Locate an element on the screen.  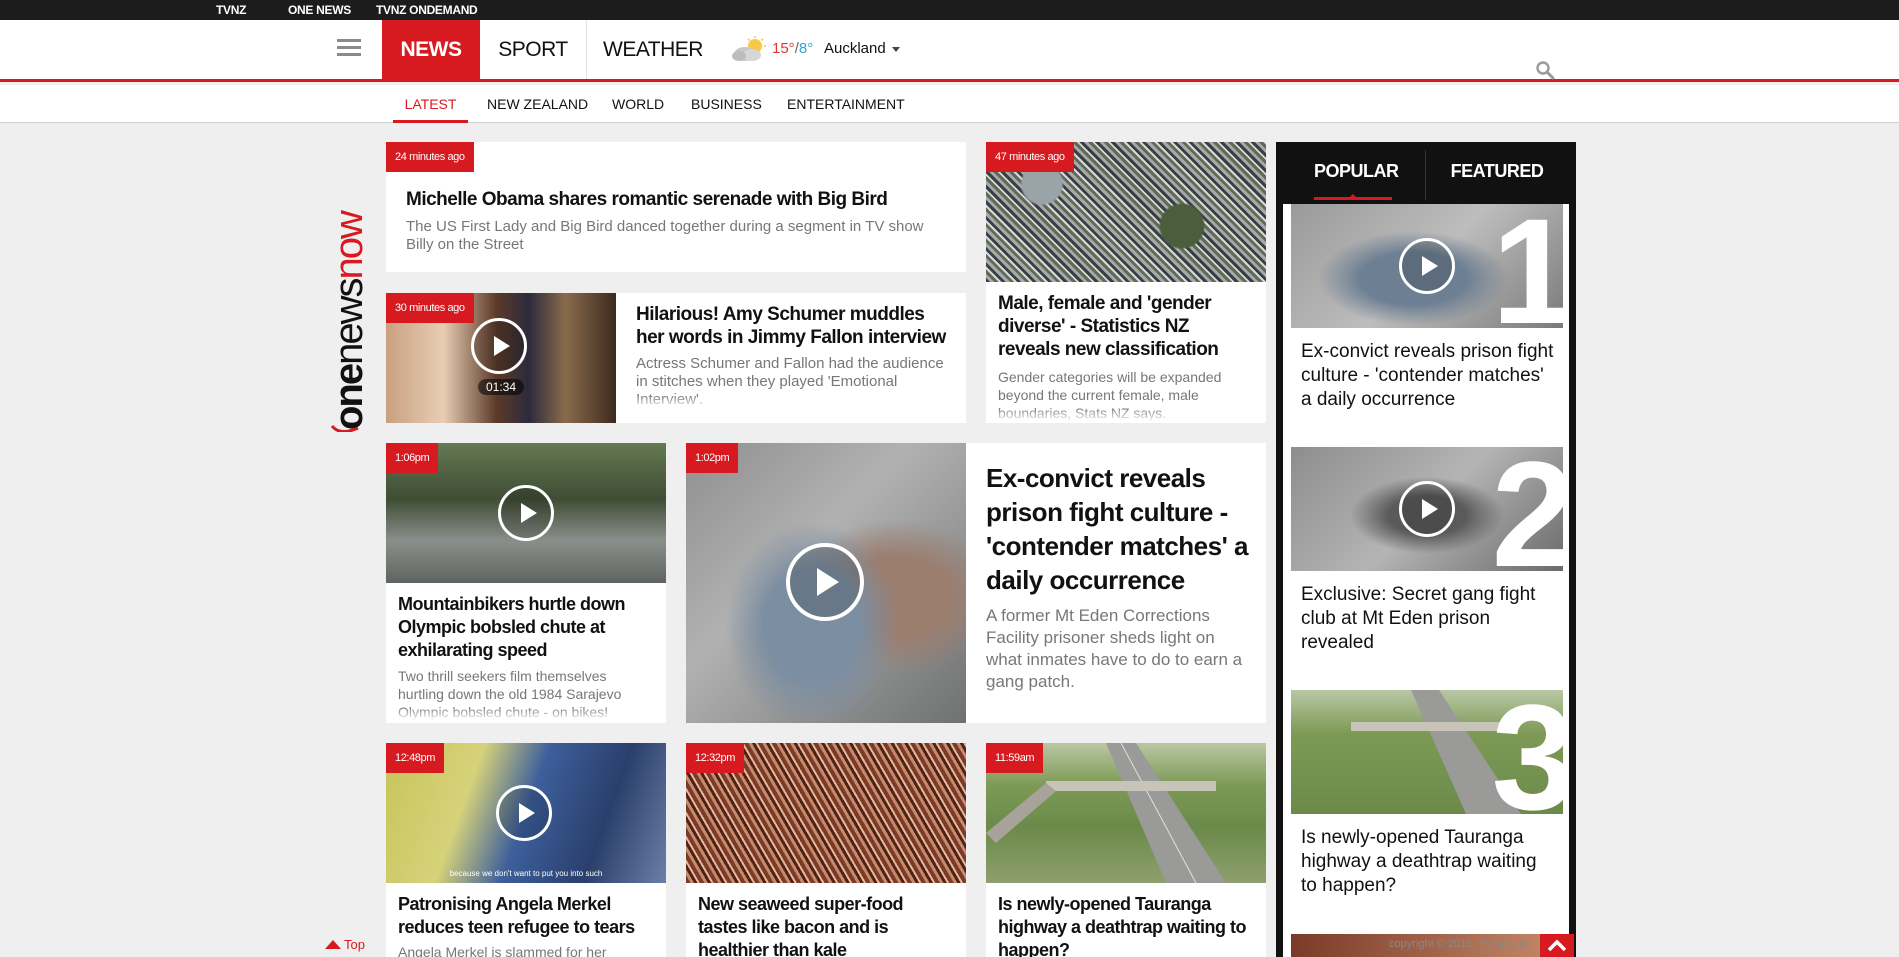
timestamp-badge: 12:32pm is located at coordinates (715, 758).